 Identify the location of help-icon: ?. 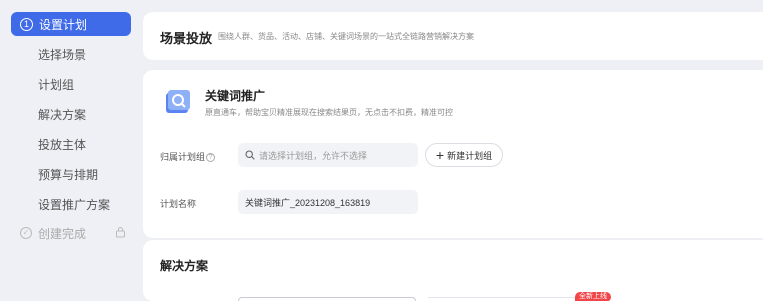
(211, 158).